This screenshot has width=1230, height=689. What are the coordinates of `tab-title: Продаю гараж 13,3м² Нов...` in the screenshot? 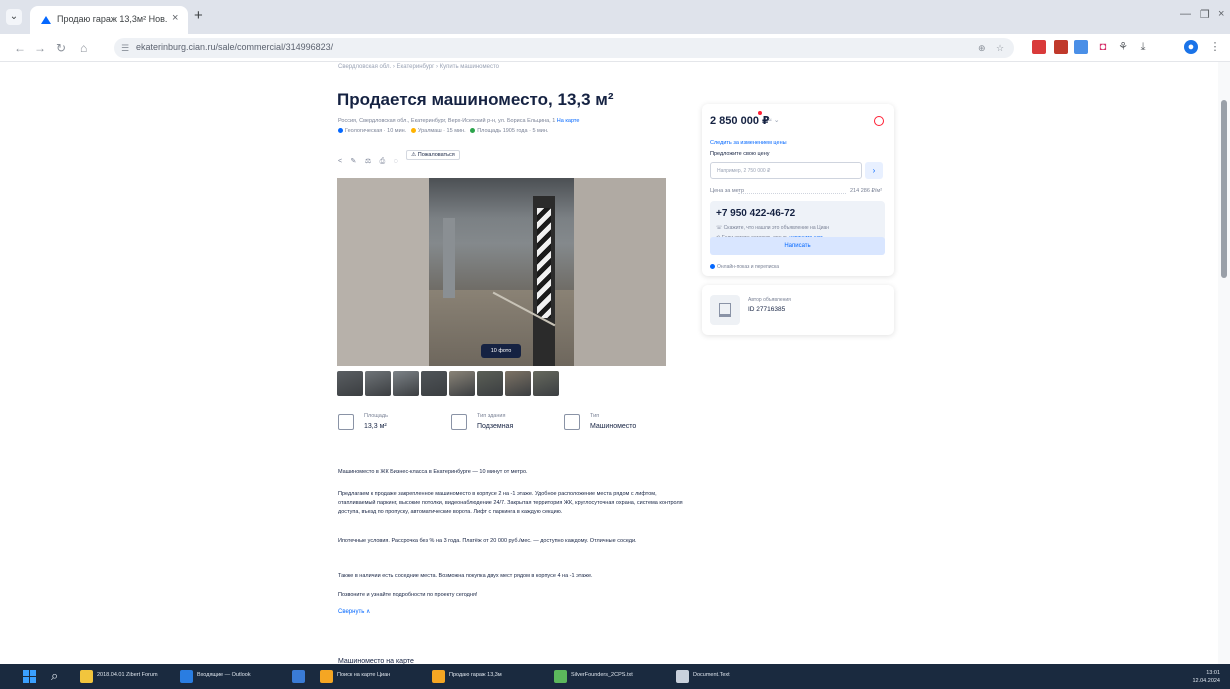 It's located at (112, 19).